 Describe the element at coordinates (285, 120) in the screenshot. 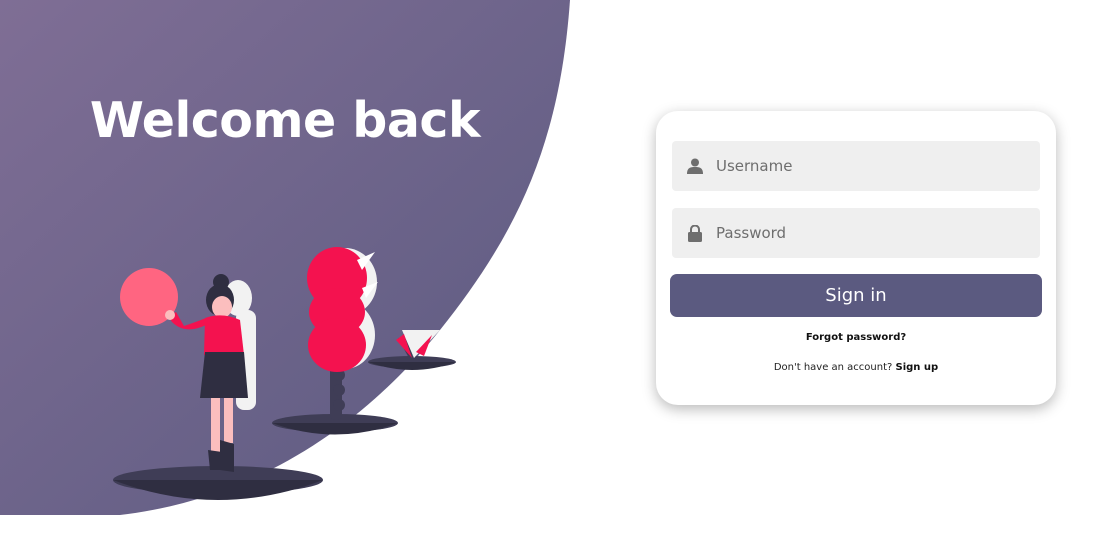

I see `welcome-heading: Welcome back` at that location.